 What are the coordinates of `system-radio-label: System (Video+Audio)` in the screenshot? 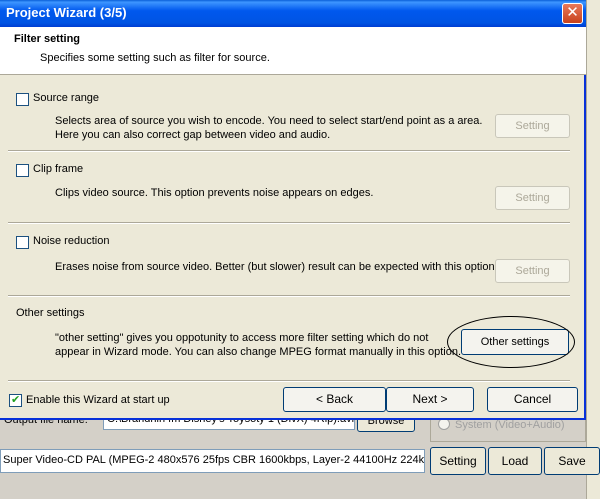 It's located at (510, 425).